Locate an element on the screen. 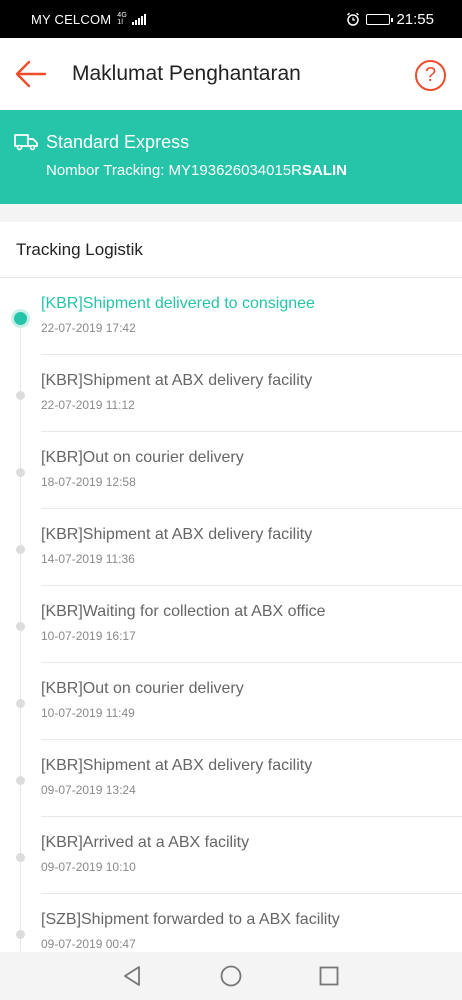 The height and width of the screenshot is (1000, 462). event-time: 18-07-2019 12:58 is located at coordinates (88, 482).